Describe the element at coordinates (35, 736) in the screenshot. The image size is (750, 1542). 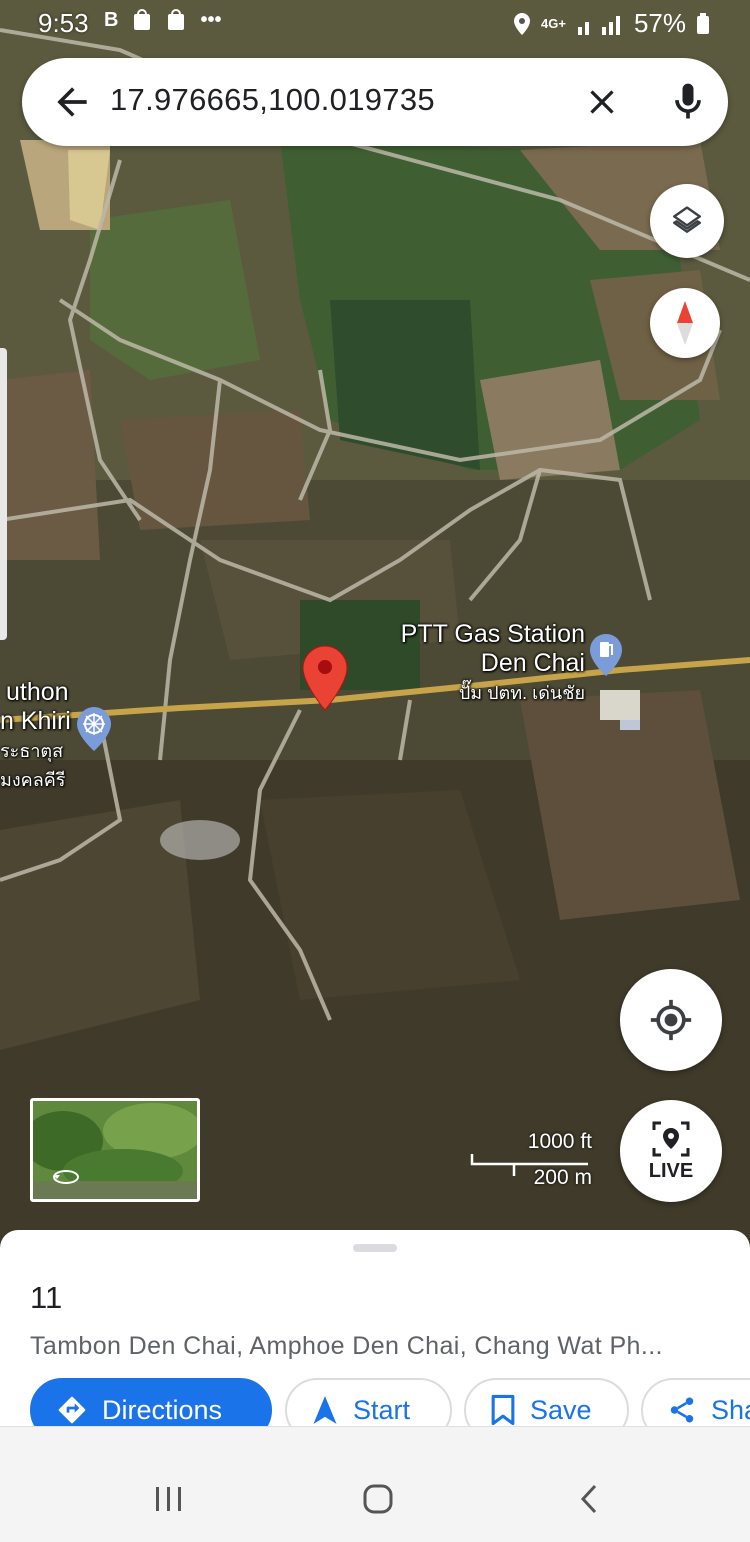
I see `place-label-temple: uthon n Khiri ระธาตุส มงคลคีรี` at that location.